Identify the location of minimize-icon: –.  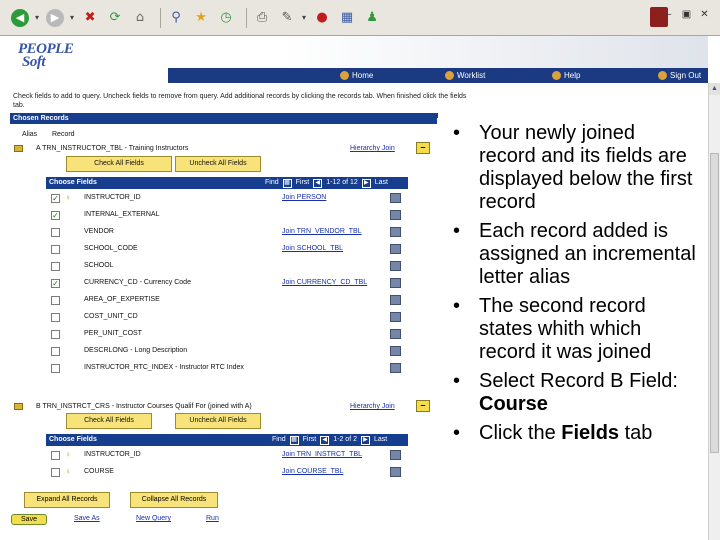
(668, 15).